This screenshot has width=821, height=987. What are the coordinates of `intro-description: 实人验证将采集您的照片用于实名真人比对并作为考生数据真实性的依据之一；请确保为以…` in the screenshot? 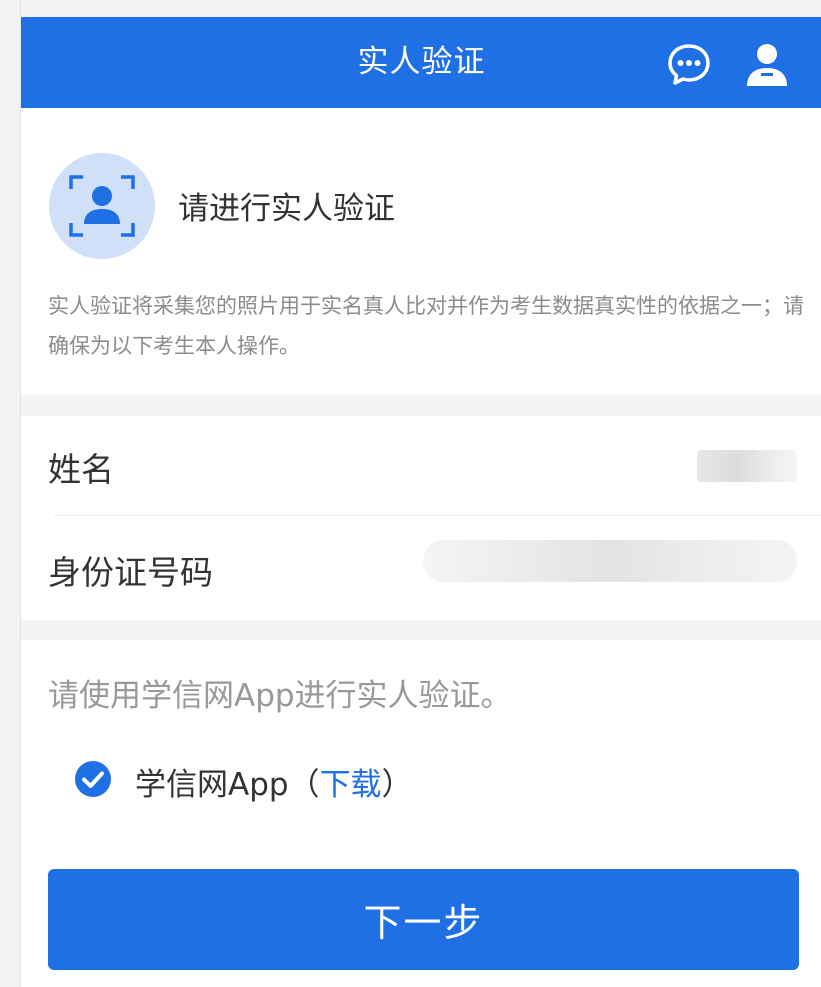 It's located at (426, 326).